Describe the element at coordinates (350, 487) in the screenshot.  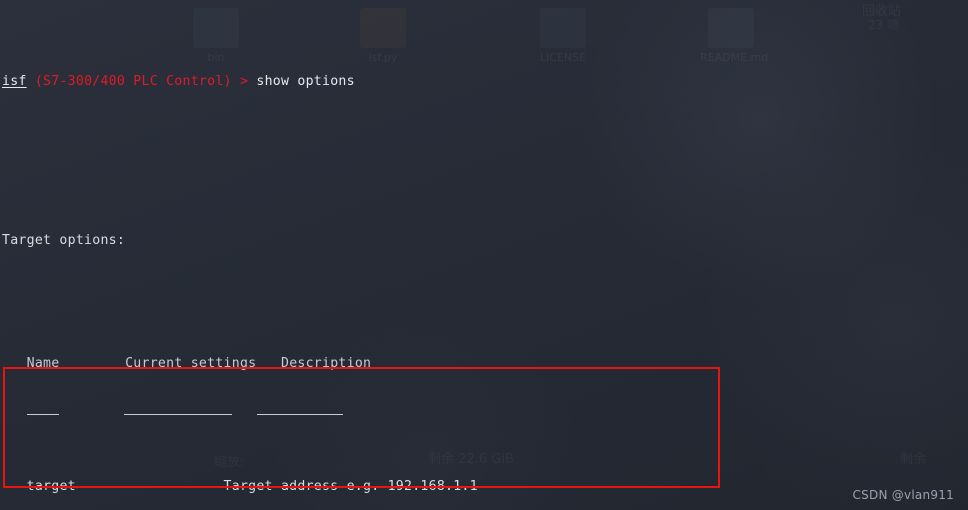
I see `option-description: Target address e.g. 192.168.1.1` at that location.